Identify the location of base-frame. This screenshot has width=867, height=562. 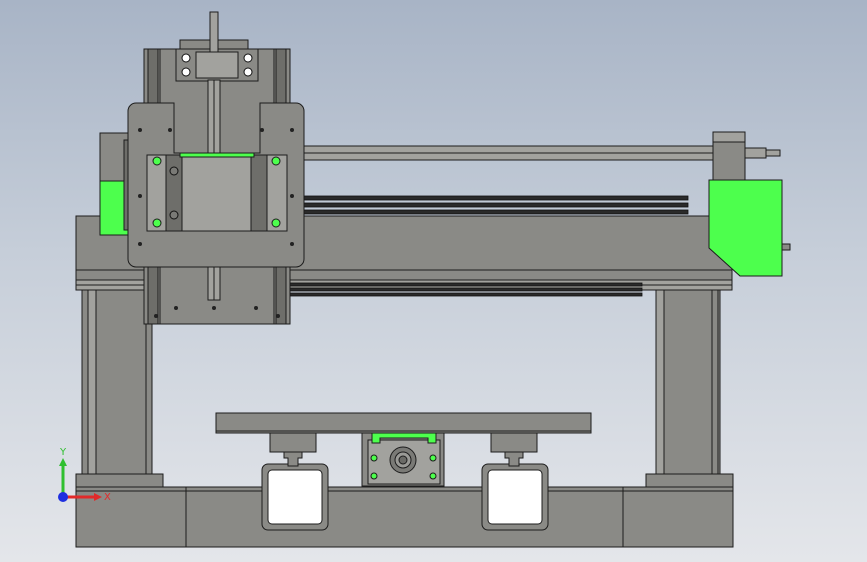
(404, 517).